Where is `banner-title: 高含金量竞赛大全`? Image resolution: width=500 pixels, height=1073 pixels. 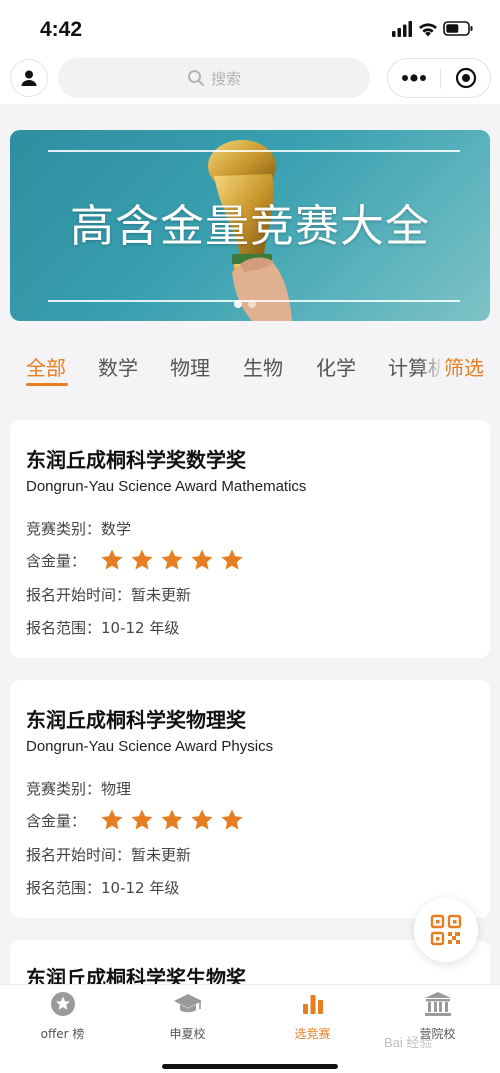
banner-title: 高含金量竞赛大全 is located at coordinates (250, 226).